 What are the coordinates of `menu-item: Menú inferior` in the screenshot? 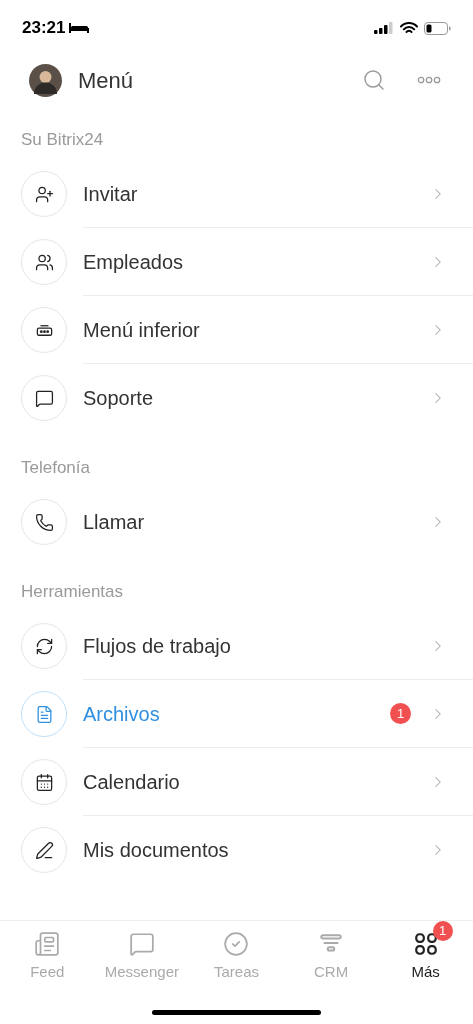 It's located at (236, 330).